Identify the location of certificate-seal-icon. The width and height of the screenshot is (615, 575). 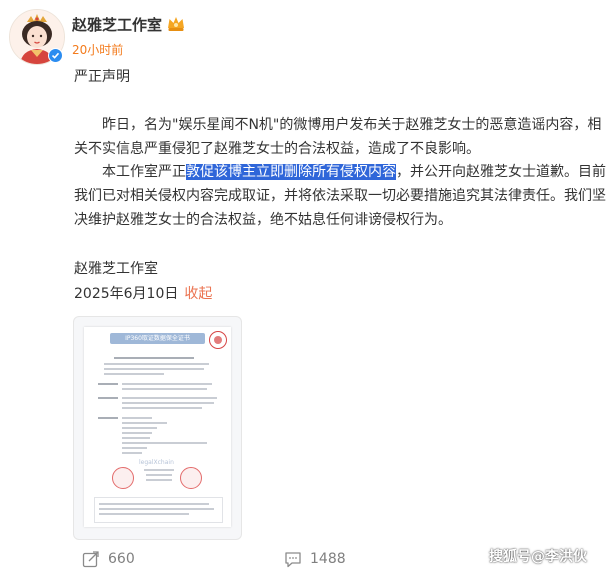
(191, 478).